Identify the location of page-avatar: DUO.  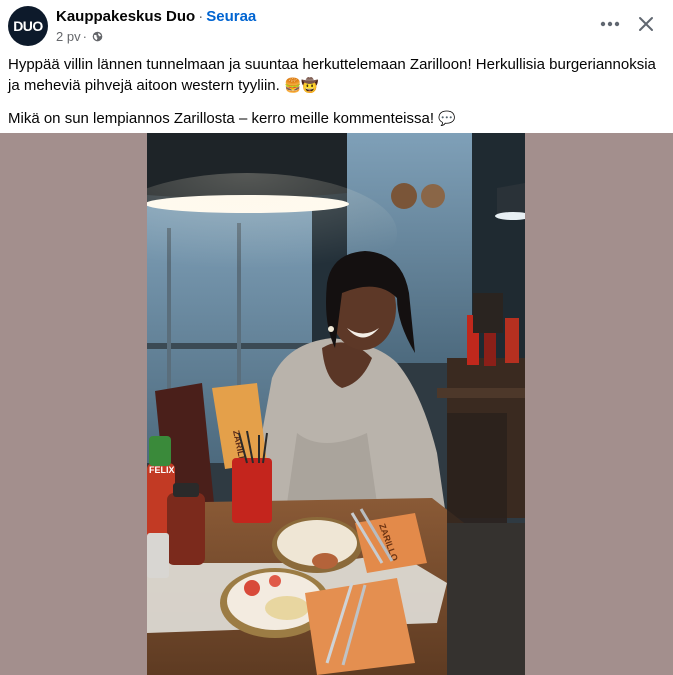
(28, 26).